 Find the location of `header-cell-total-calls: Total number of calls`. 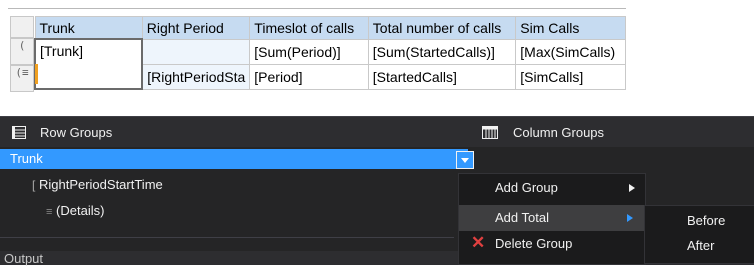

header-cell-total-calls: Total number of calls is located at coordinates (442, 28).